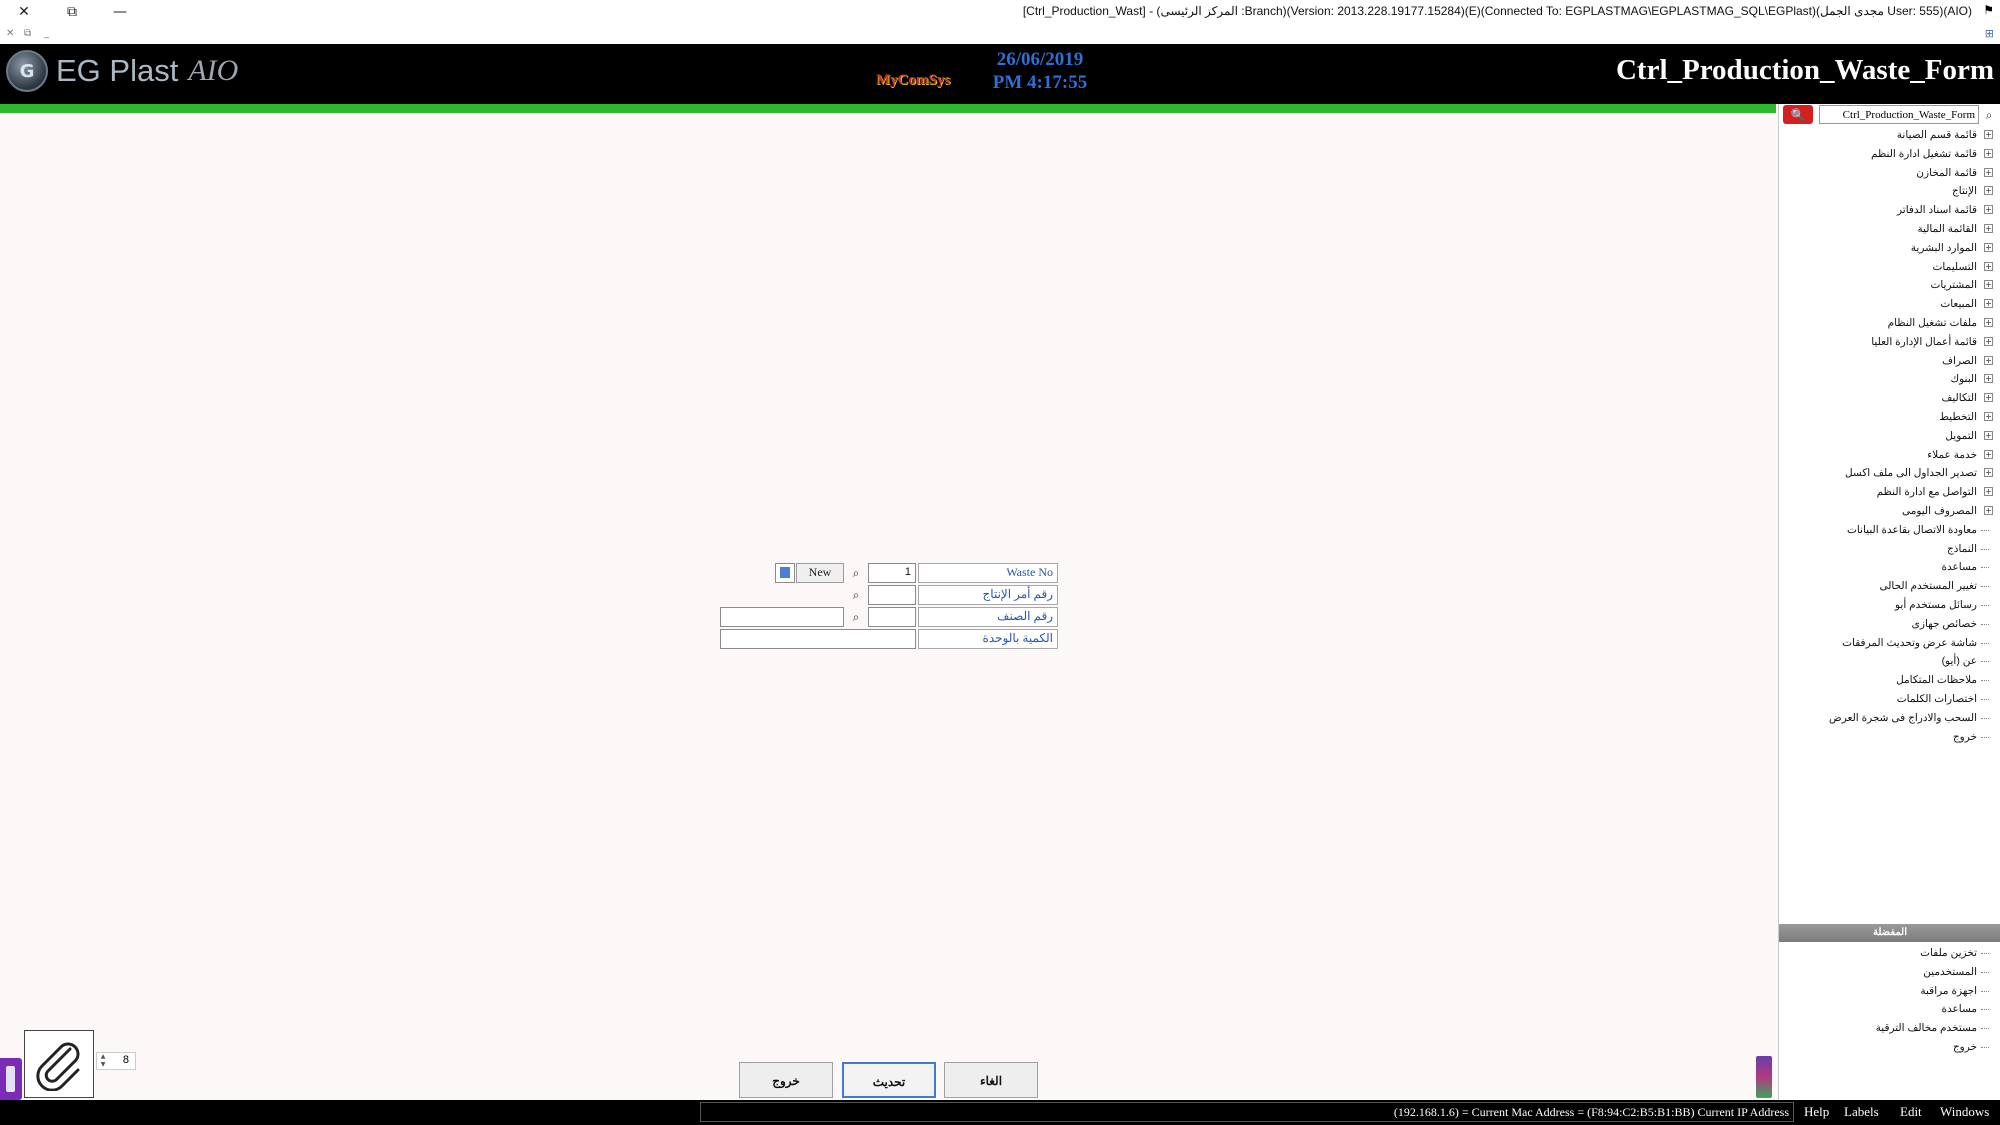 This screenshot has height=1125, width=2000. What do you see at coordinates (1764, 1077) in the screenshot?
I see `side-widget-icon` at bounding box center [1764, 1077].